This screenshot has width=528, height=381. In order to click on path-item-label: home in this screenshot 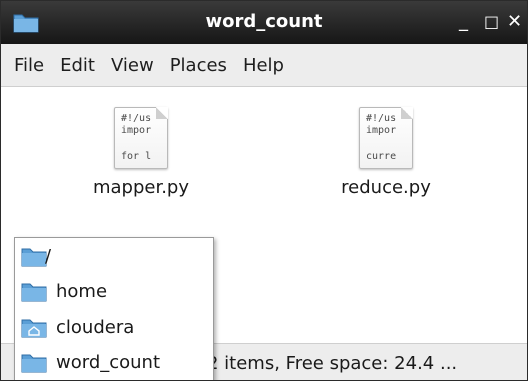, I will do `click(82, 291)`.